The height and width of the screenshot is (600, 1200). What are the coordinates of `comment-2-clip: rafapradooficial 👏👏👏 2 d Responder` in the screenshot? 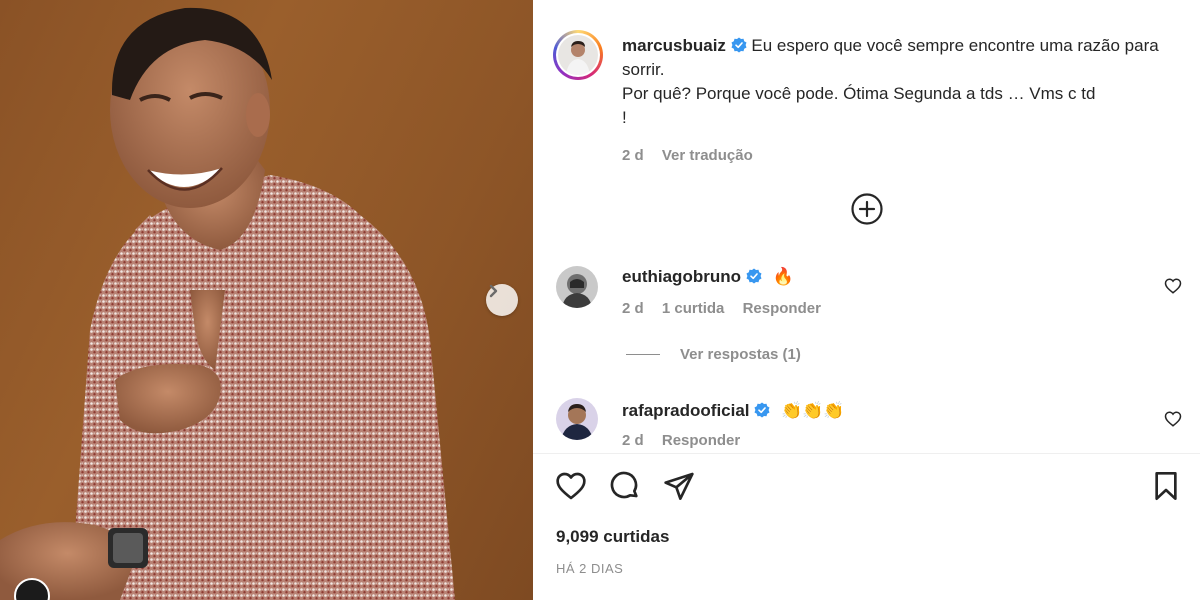 It's located at (866, 421).